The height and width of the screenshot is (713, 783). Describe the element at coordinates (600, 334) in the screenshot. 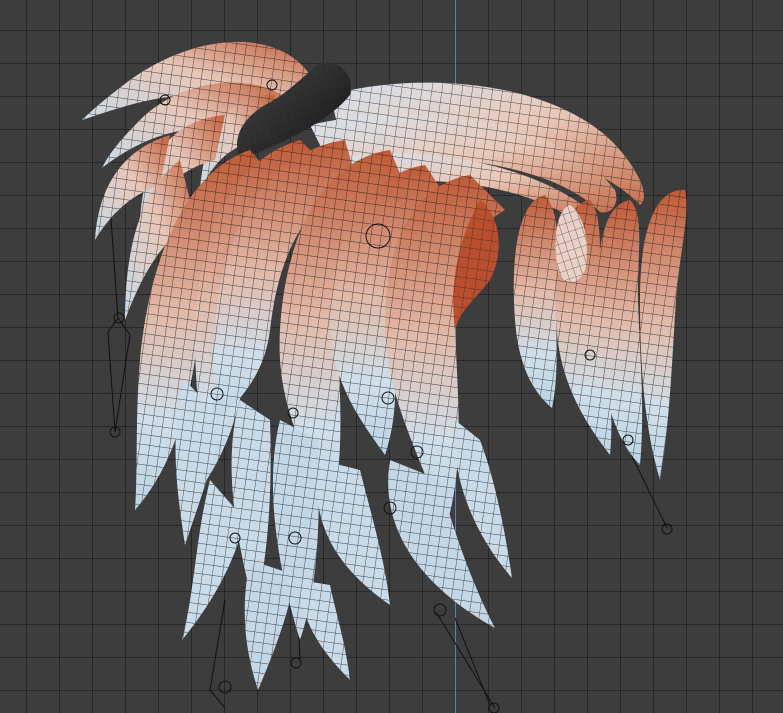

I see `right-strands` at that location.